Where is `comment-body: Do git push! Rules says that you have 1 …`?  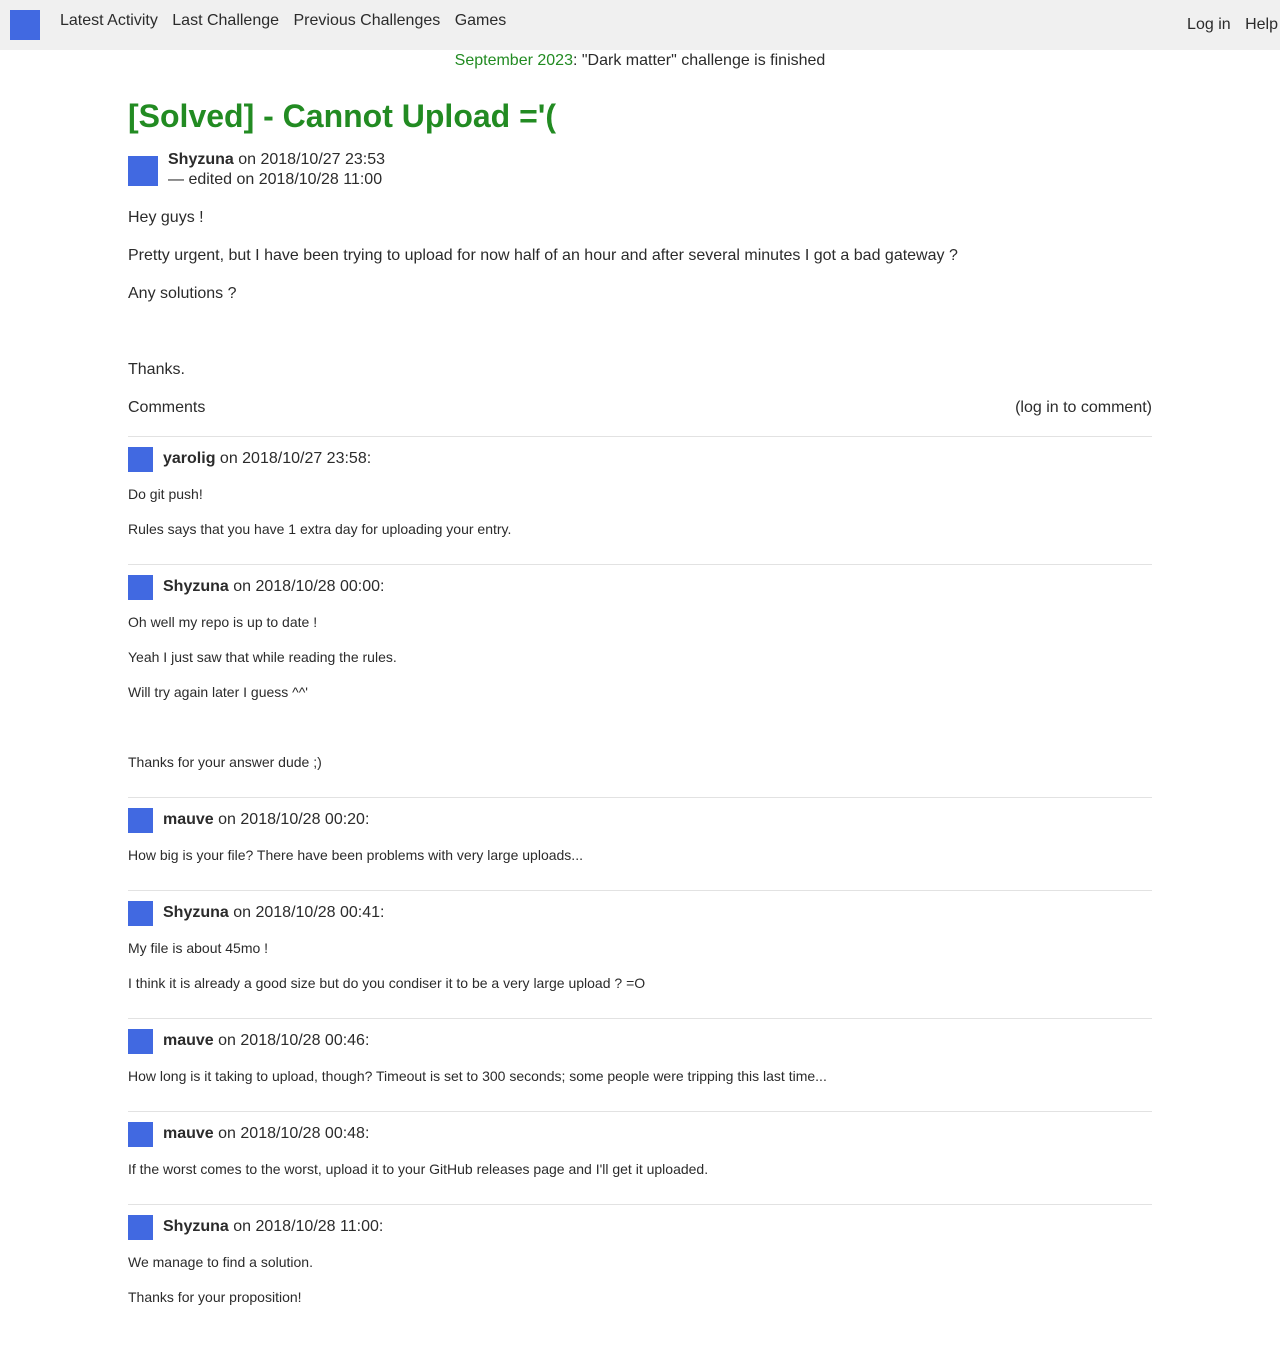 comment-body: Do git push! Rules says that you have 1 … is located at coordinates (640, 512).